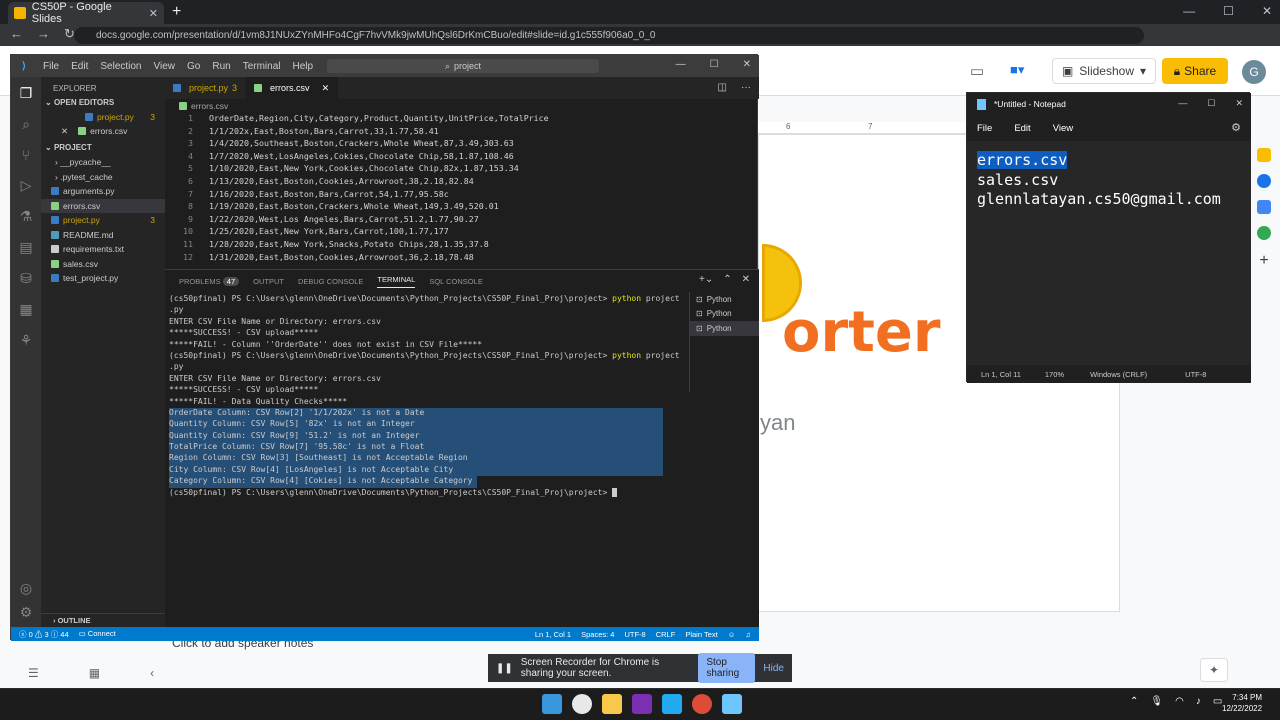  I want to click on language-mode: Plain Text, so click(701, 634).